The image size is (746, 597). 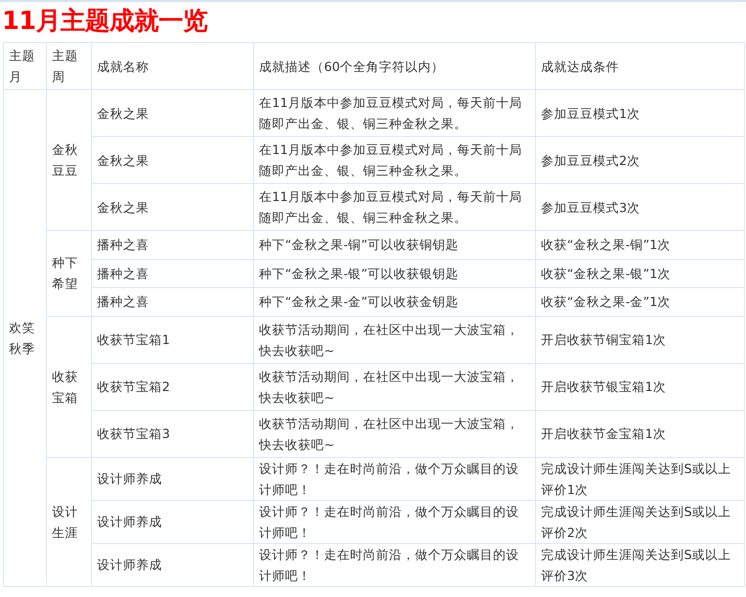 I want to click on table-cell: 完成设计师生涯闯关达到S或以上评价1次, so click(x=640, y=478).